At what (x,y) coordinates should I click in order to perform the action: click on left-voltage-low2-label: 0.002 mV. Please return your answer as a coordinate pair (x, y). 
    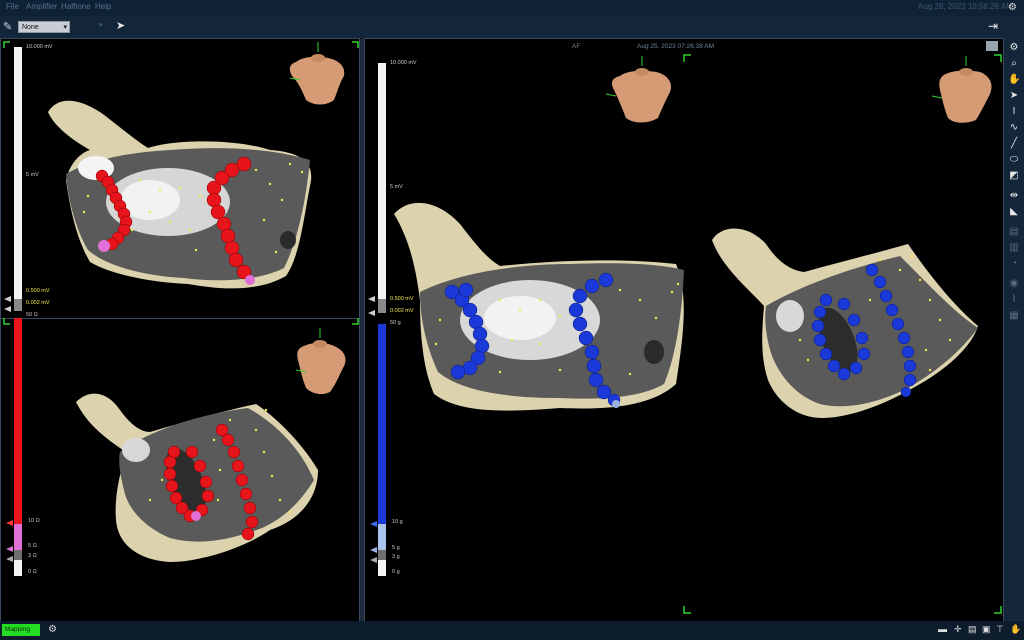
    Looking at the image, I should click on (38, 303).